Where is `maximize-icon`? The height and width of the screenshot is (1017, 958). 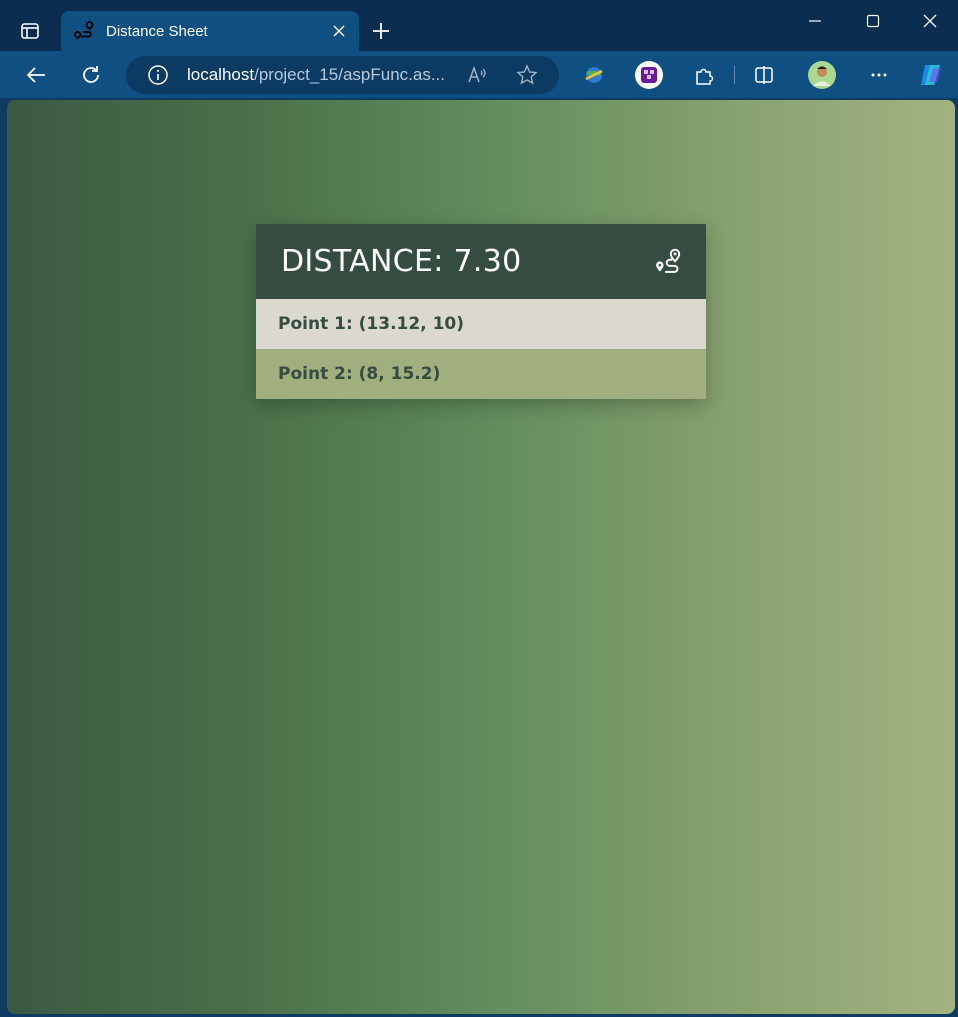
maximize-icon is located at coordinates (873, 21).